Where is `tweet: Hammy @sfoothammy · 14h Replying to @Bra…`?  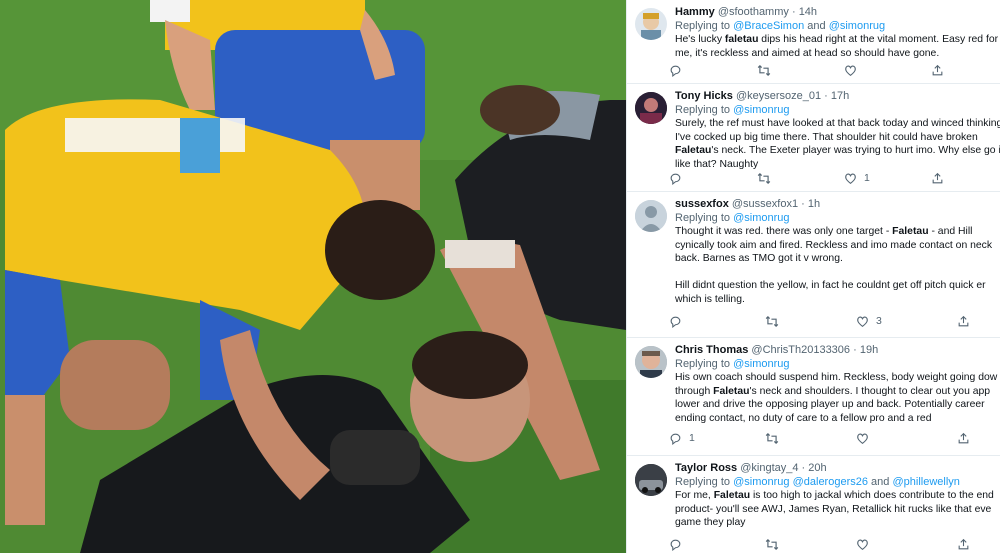 tweet: Hammy @sfoothammy · 14h Replying to @Bra… is located at coordinates (813, 42).